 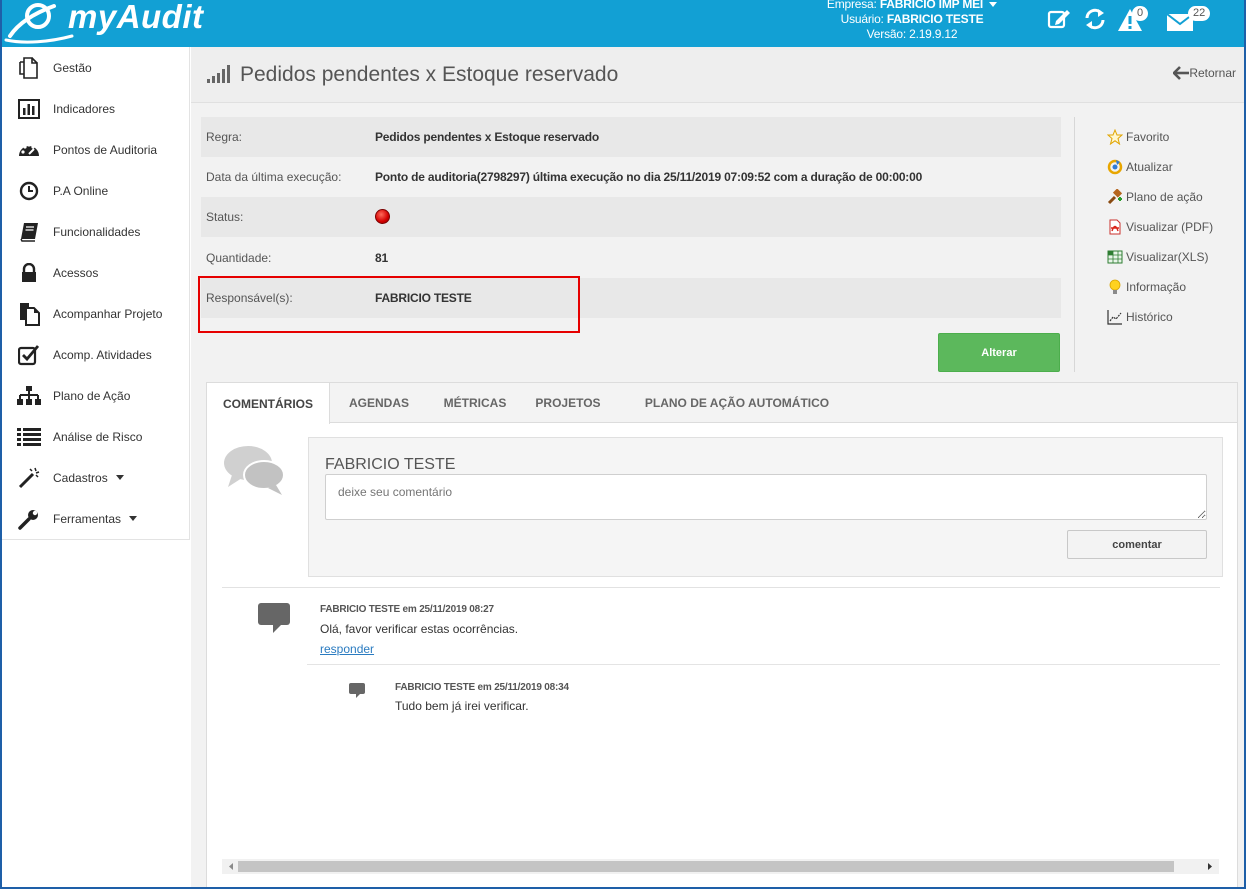 What do you see at coordinates (1181, 73) in the screenshot?
I see `arrow-left-icon` at bounding box center [1181, 73].